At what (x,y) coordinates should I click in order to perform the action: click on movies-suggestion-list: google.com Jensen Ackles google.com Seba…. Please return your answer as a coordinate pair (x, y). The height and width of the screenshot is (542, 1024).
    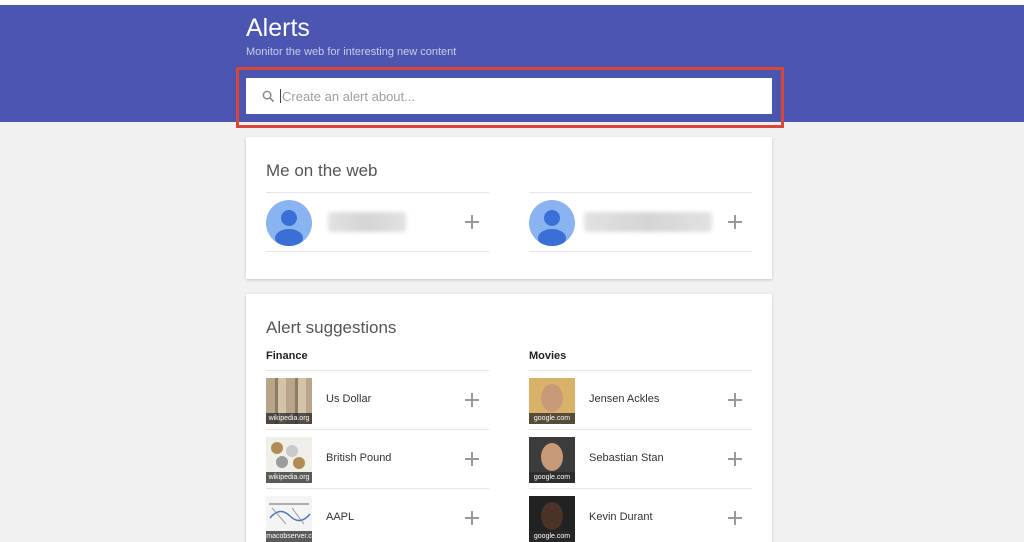
    Looking at the image, I should click on (640, 456).